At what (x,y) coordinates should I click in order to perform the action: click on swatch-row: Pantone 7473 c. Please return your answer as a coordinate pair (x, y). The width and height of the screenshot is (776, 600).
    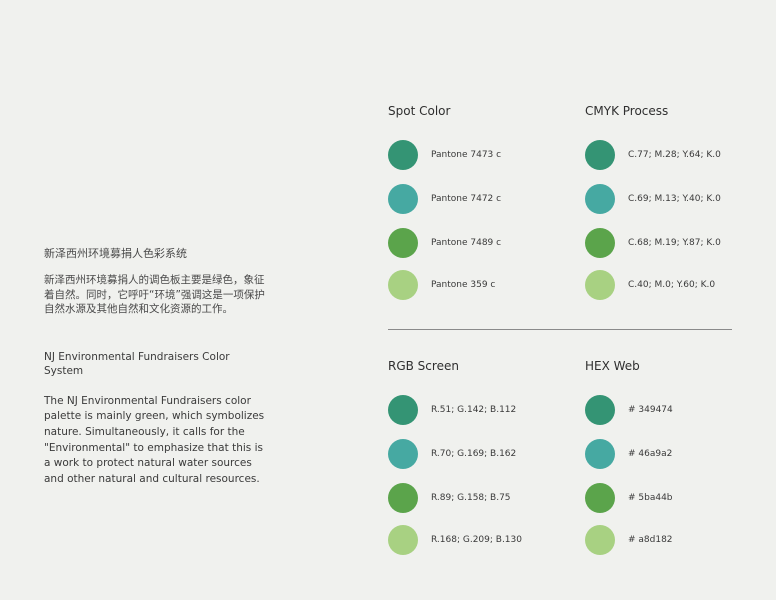
    Looking at the image, I should click on (478, 155).